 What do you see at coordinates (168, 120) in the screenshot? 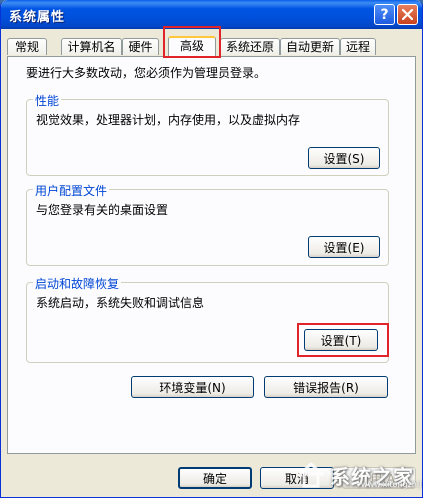
I see `performance-description: 视觉效果，处理器计划，内存使用，以及虚拟内存` at bounding box center [168, 120].